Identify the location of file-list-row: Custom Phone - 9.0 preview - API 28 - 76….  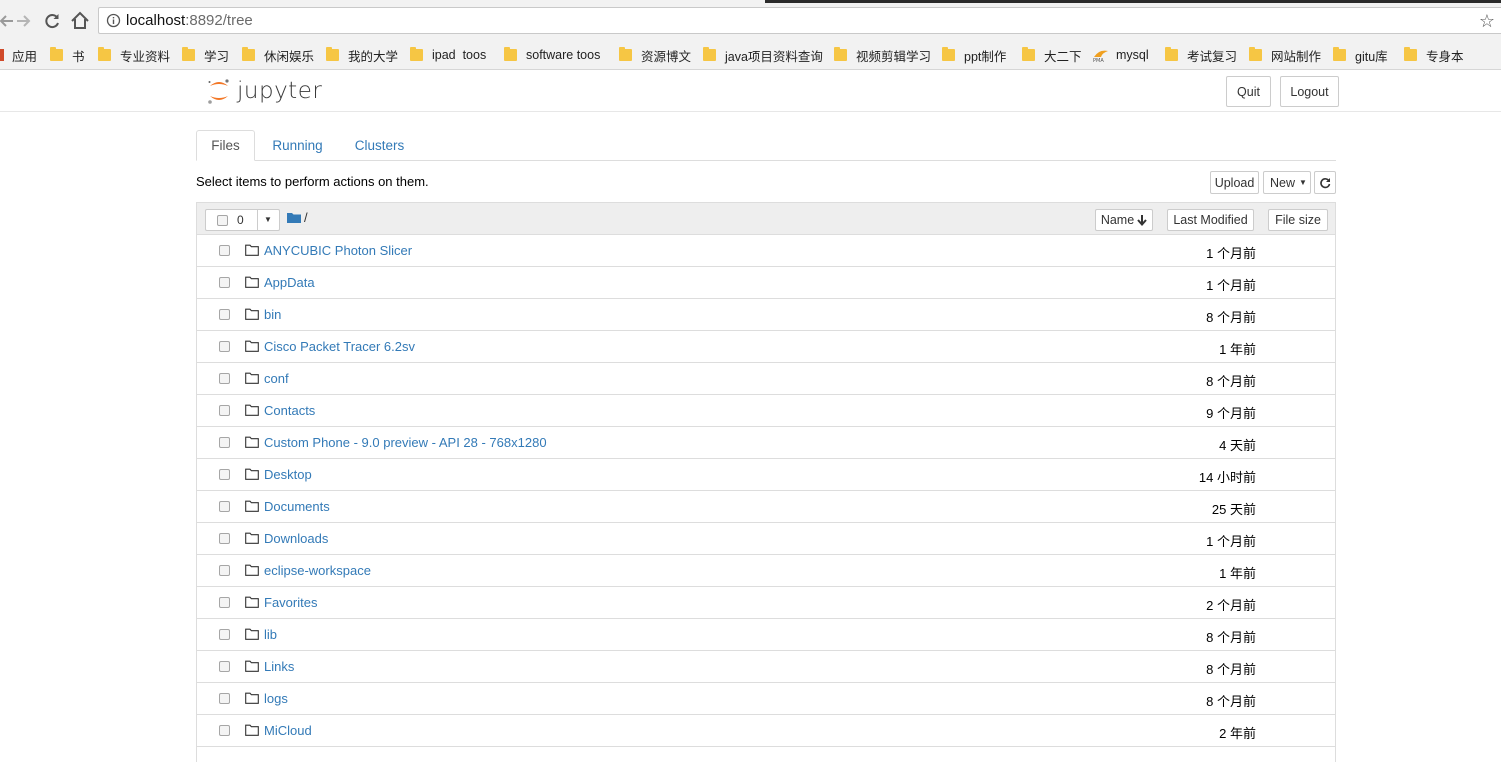
(766, 443).